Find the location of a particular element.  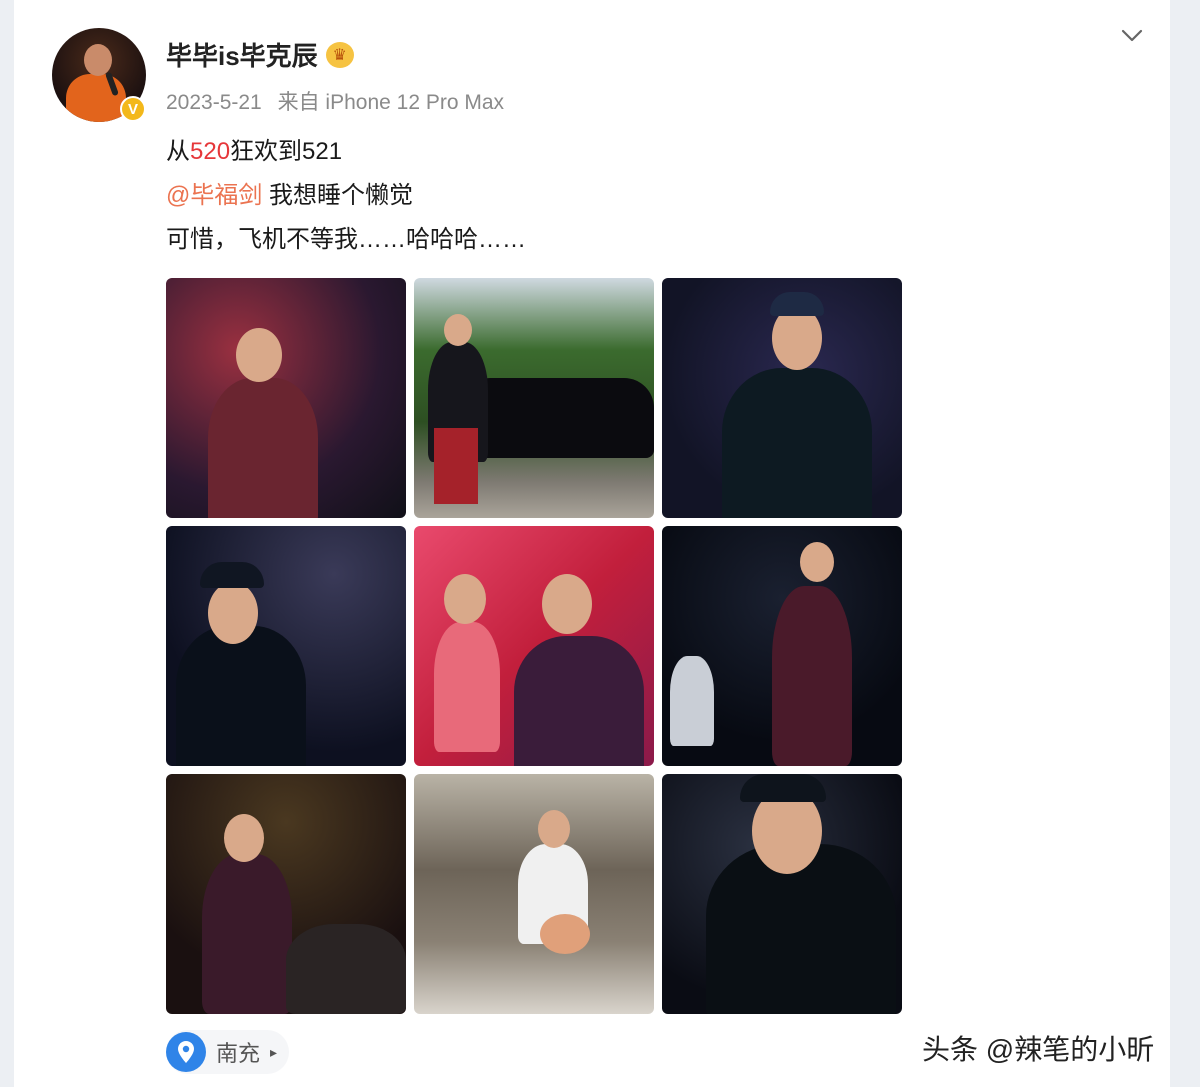

photo-2-car is located at coordinates (564, 418).